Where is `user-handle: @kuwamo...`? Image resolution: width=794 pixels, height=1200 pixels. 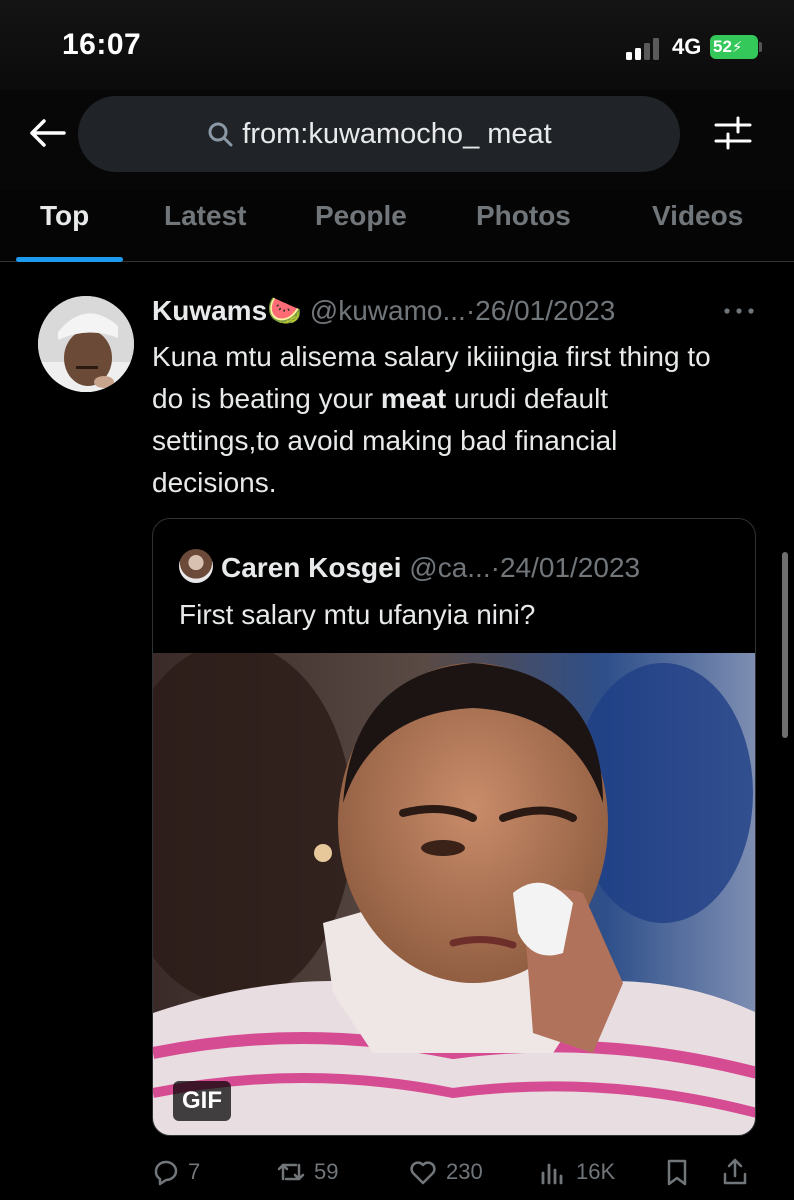
user-handle: @kuwamo... is located at coordinates (388, 310).